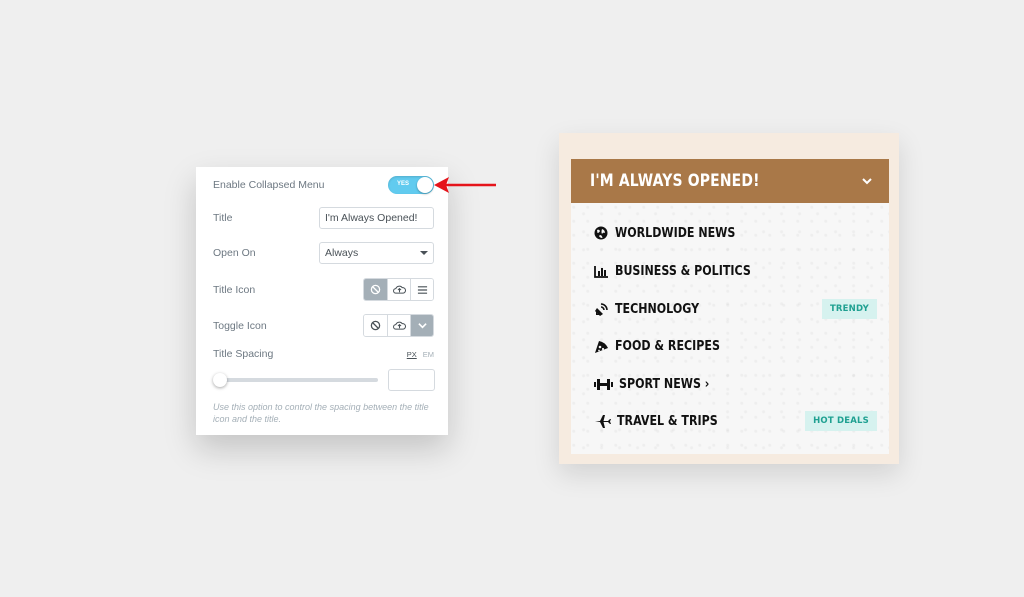 The height and width of the screenshot is (597, 1024). What do you see at coordinates (240, 325) in the screenshot?
I see `toggle-icon-label: Toggle Icon` at bounding box center [240, 325].